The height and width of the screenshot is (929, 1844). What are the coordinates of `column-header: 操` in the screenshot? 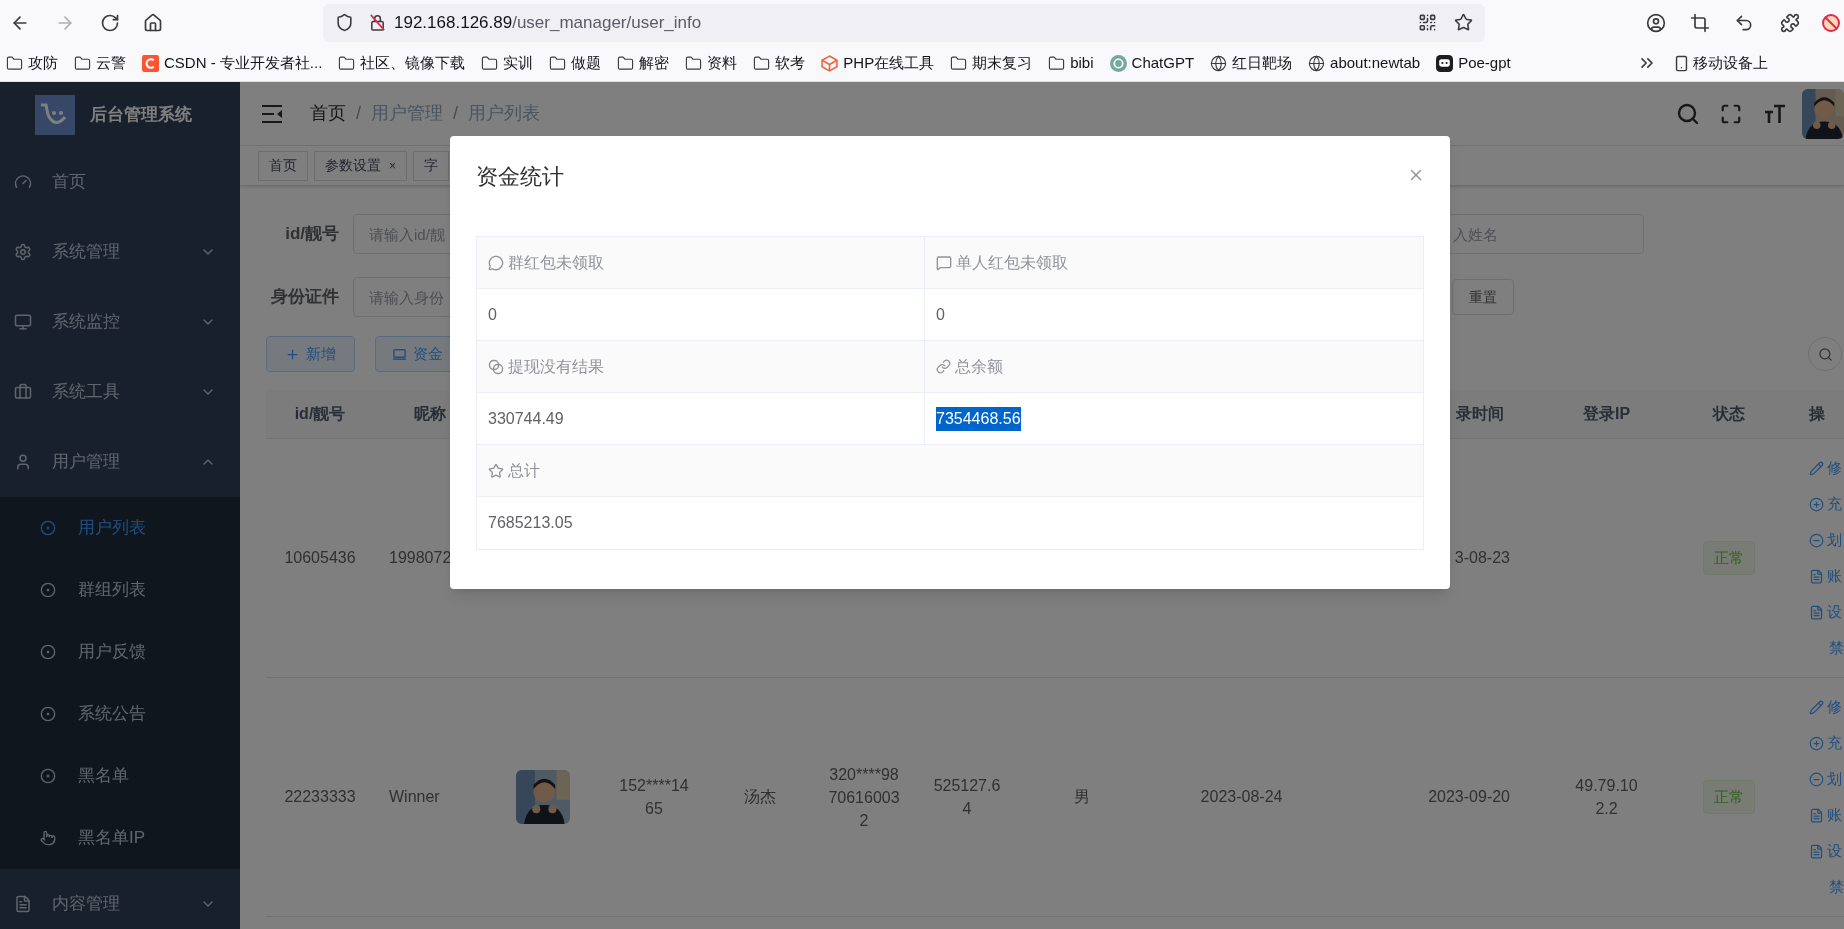 It's located at (1817, 414).